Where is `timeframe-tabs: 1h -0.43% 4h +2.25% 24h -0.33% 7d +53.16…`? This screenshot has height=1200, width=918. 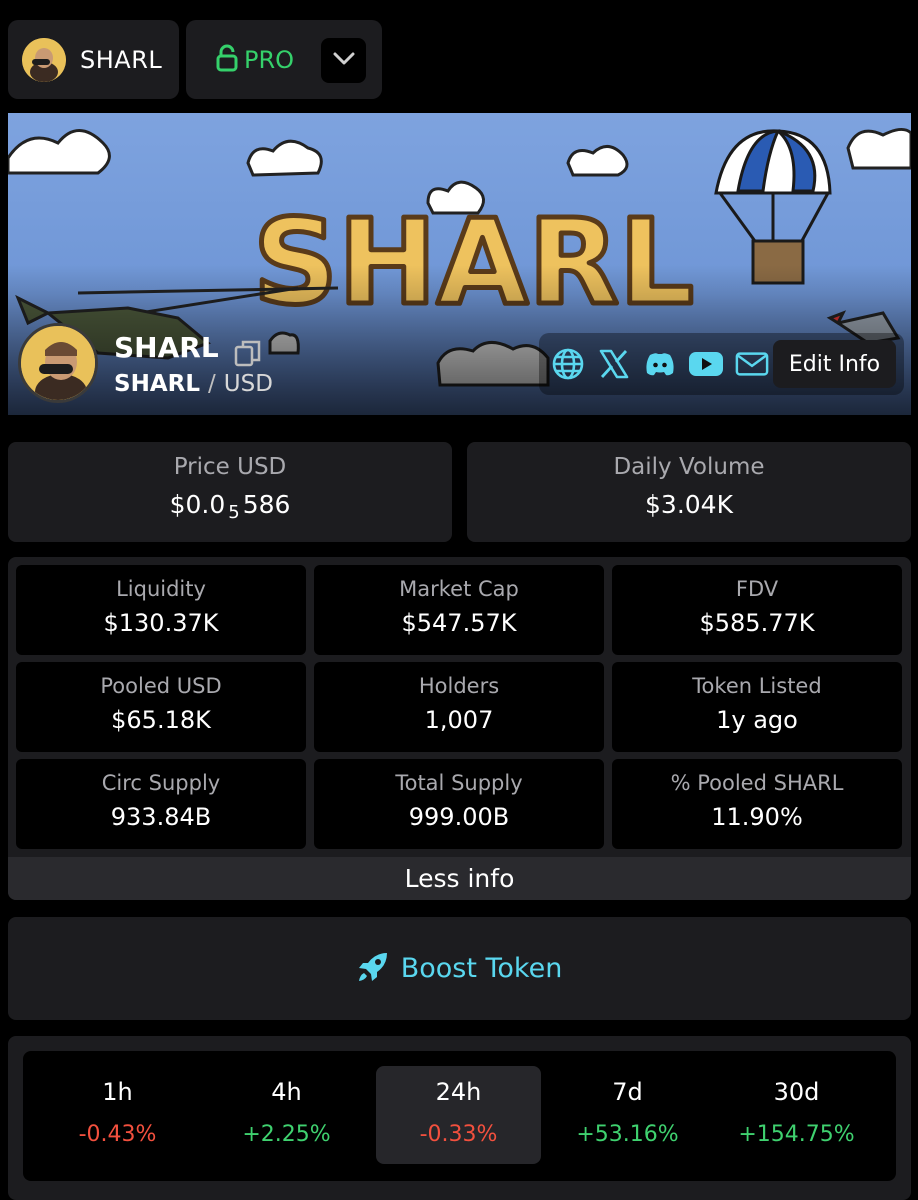
timeframe-tabs: 1h -0.43% 4h +2.25% 24h -0.33% 7d +53.16… is located at coordinates (459, 1116).